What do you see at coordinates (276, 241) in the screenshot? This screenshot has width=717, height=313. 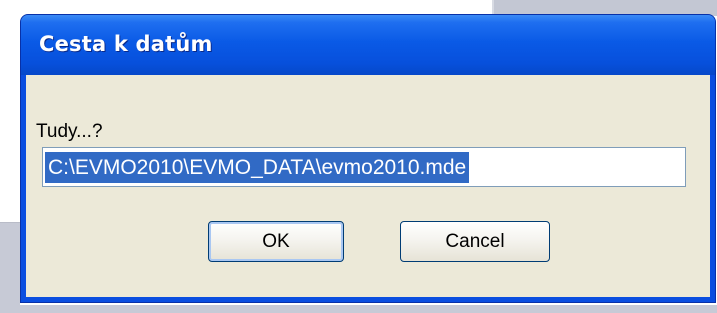 I see `ok-button: OK` at bounding box center [276, 241].